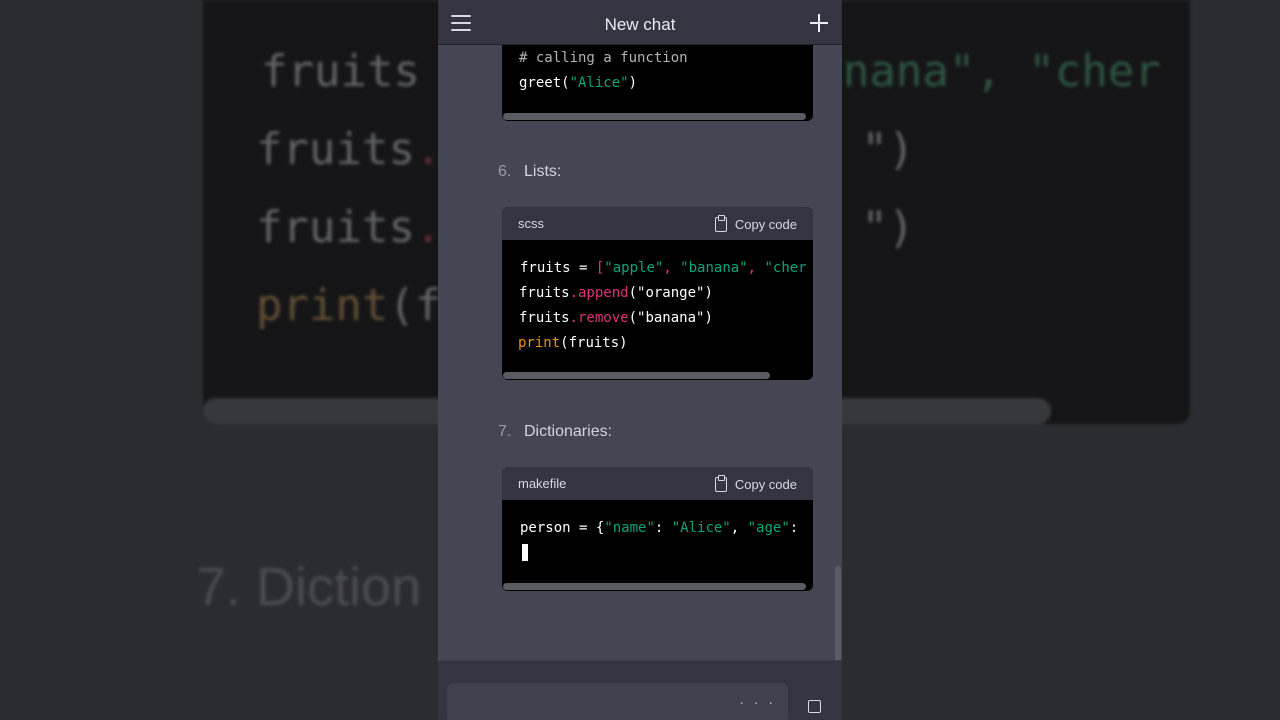  I want to click on list-heading-text: Dictionaries:, so click(568, 431).